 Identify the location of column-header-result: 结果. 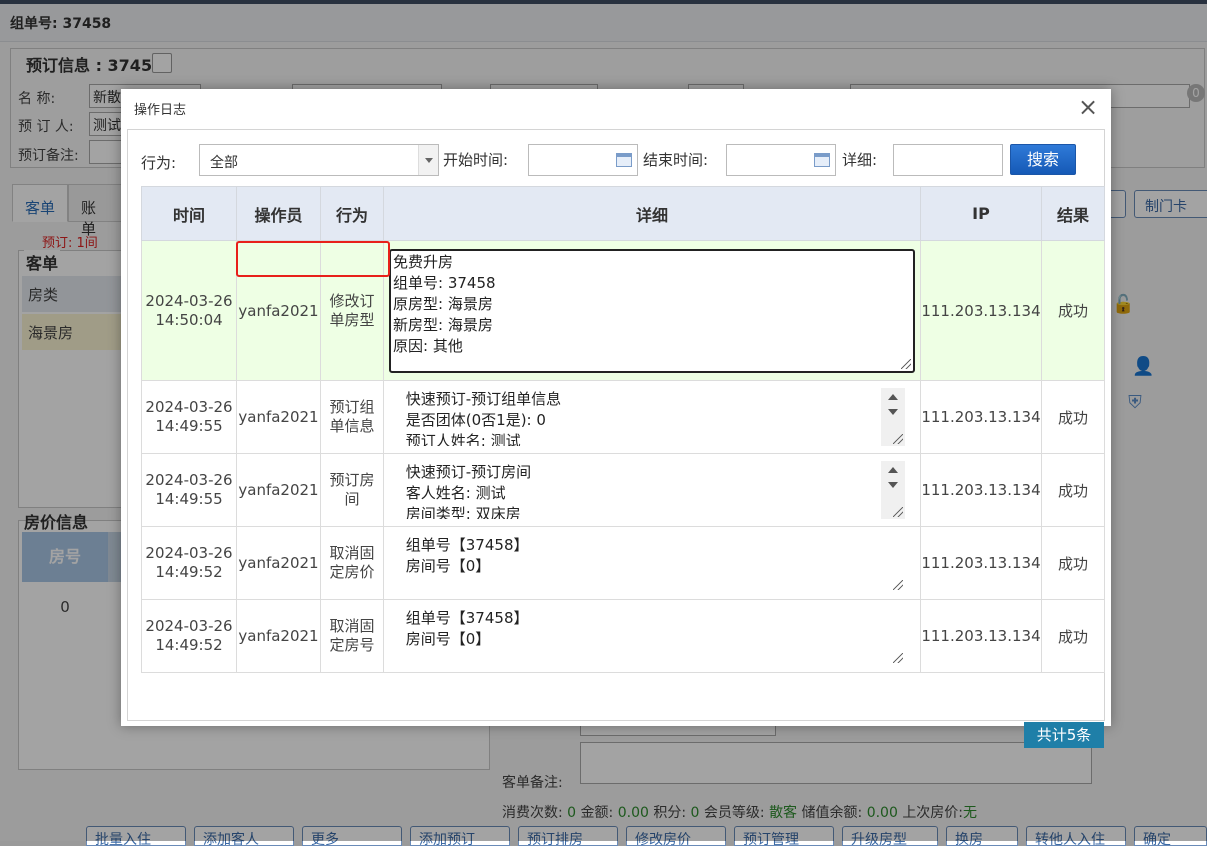
(1073, 213).